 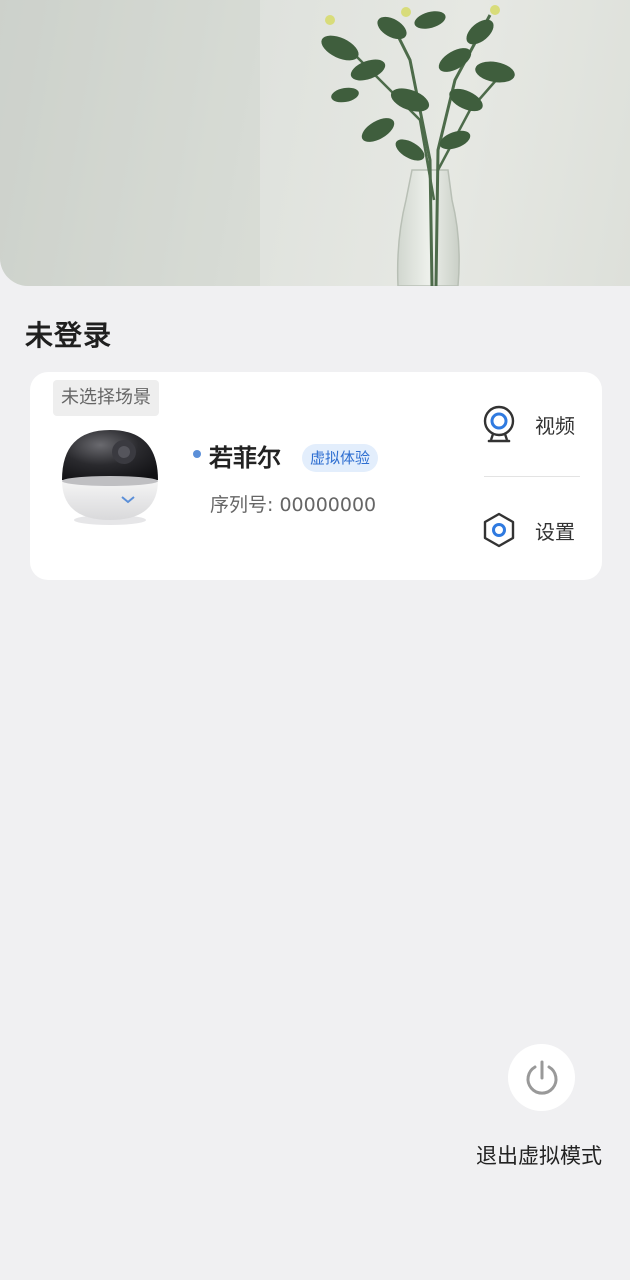 What do you see at coordinates (197, 454) in the screenshot?
I see `online-status-dot` at bounding box center [197, 454].